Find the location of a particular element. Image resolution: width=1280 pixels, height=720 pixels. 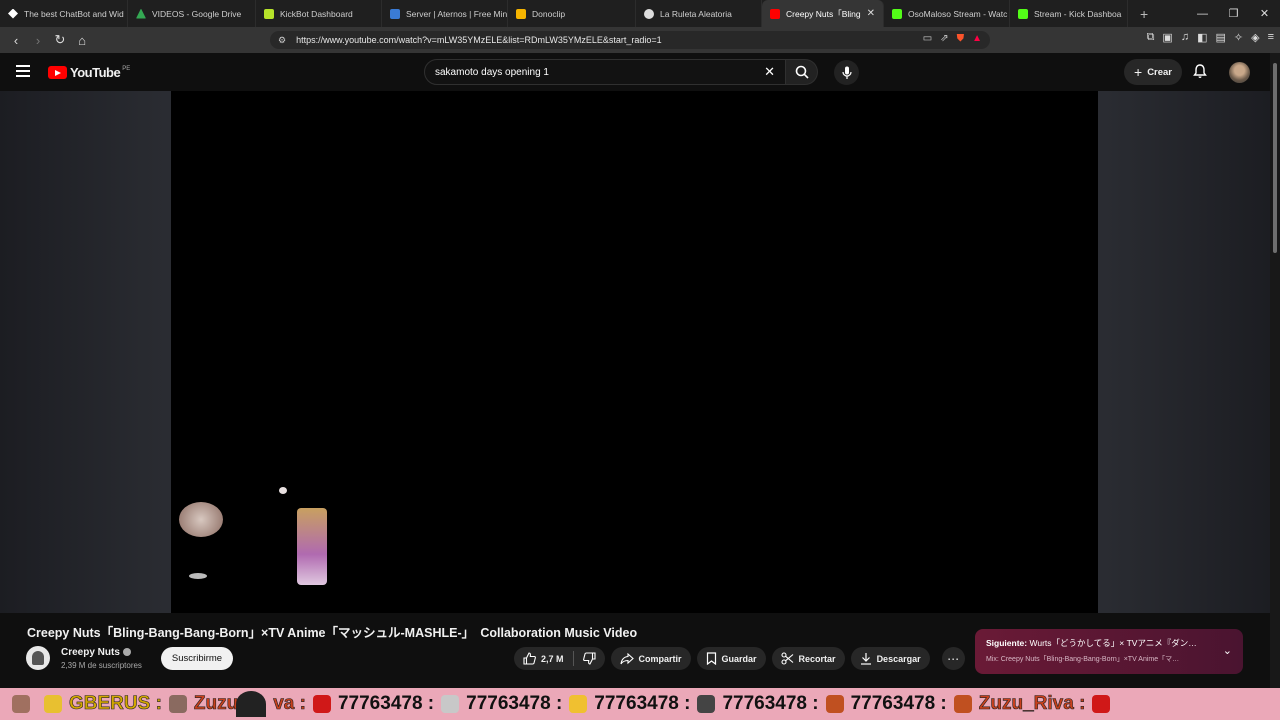

bookmark-icon is located at coordinates (711, 658).